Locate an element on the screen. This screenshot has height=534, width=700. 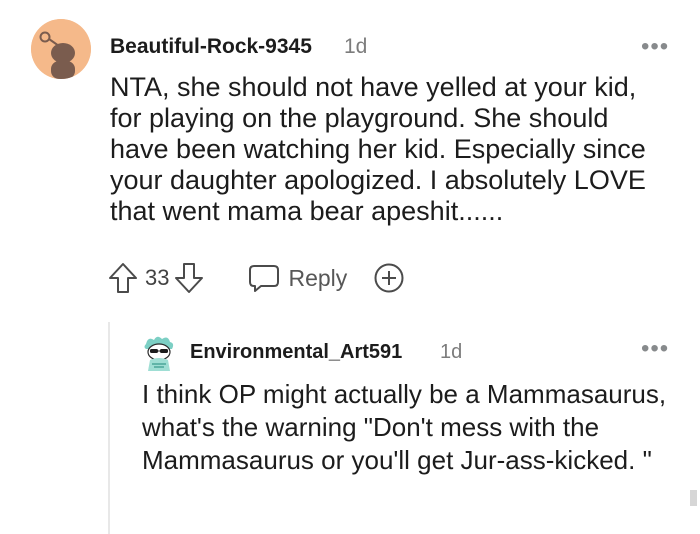
reply-avatar is located at coordinates (159, 353).